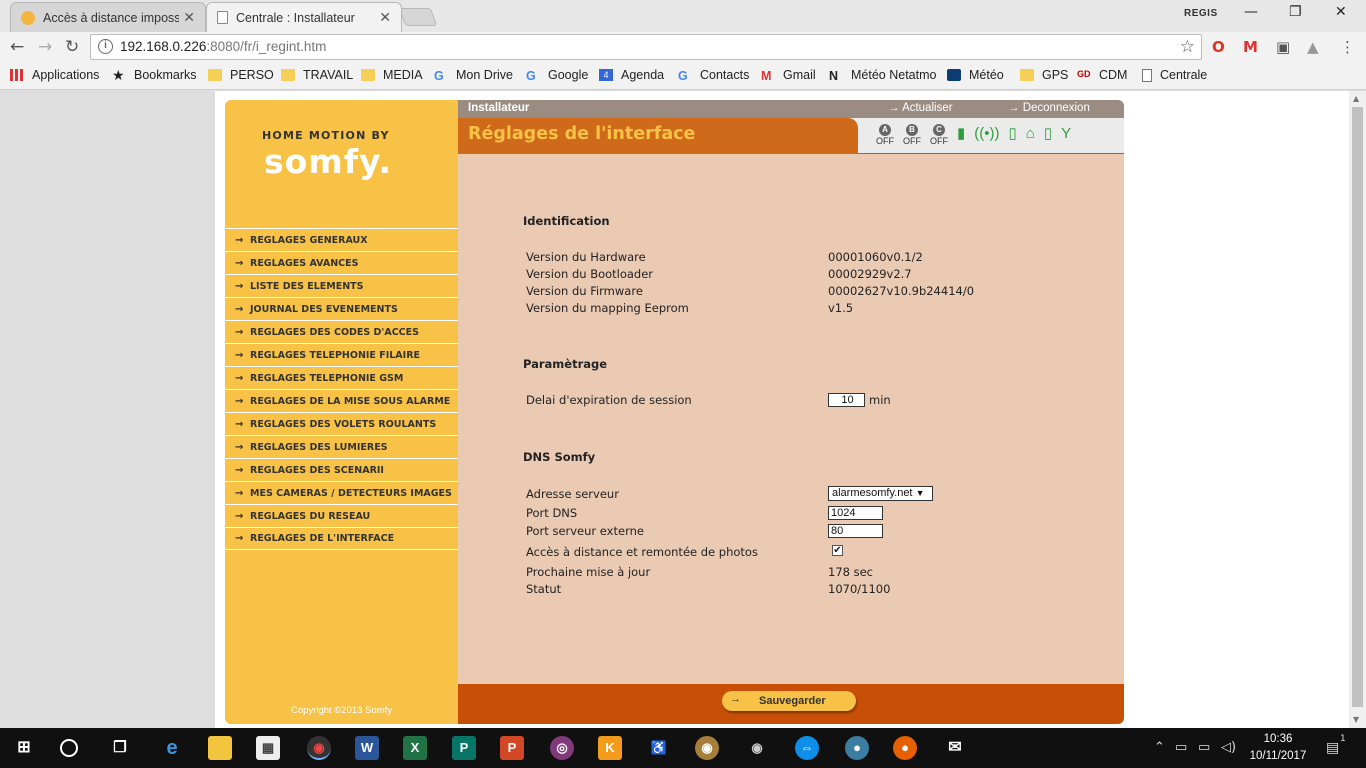 The height and width of the screenshot is (768, 1366). What do you see at coordinates (415, 748) in the screenshot?
I see `excel-icon: X` at bounding box center [415, 748].